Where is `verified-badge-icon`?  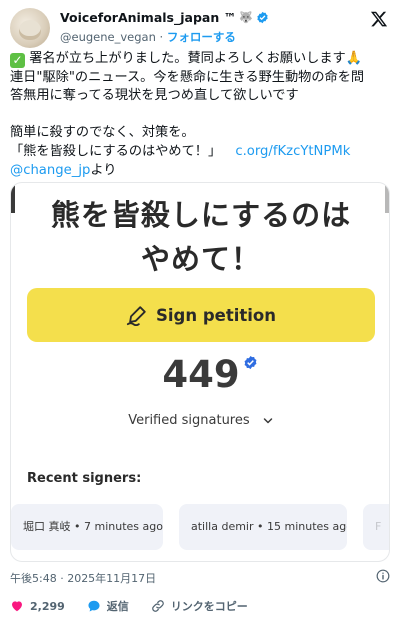 verified-badge-icon is located at coordinates (250, 362).